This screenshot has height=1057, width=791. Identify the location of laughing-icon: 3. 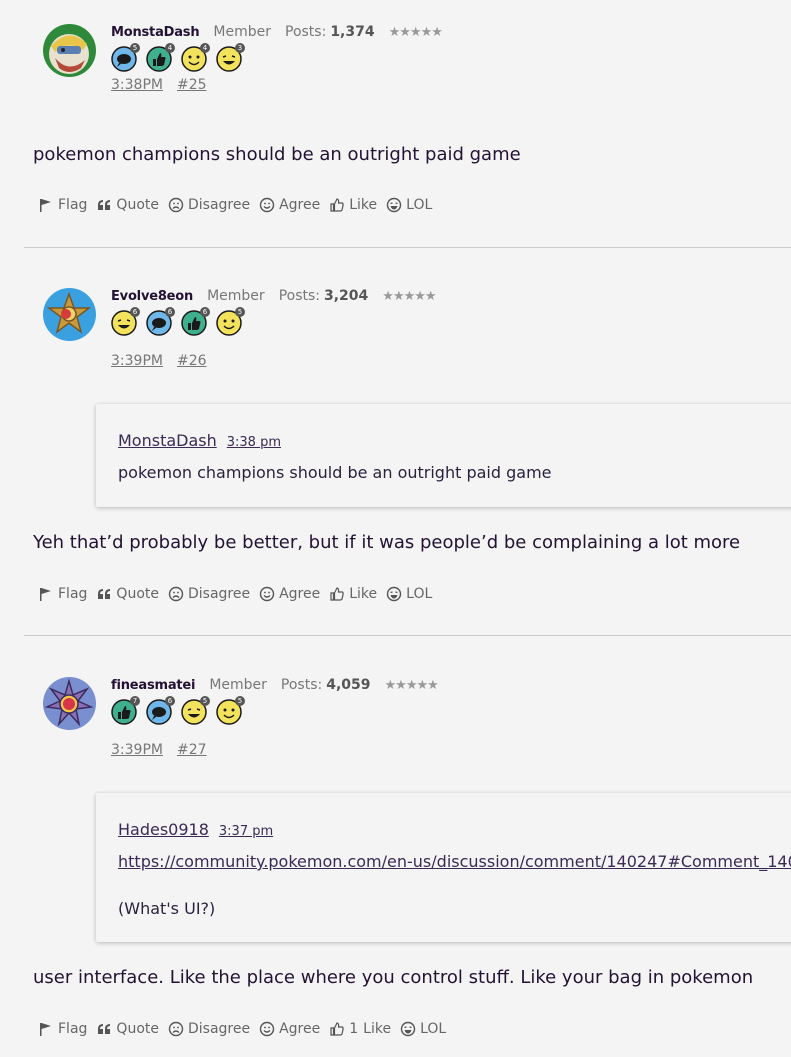
(230, 57).